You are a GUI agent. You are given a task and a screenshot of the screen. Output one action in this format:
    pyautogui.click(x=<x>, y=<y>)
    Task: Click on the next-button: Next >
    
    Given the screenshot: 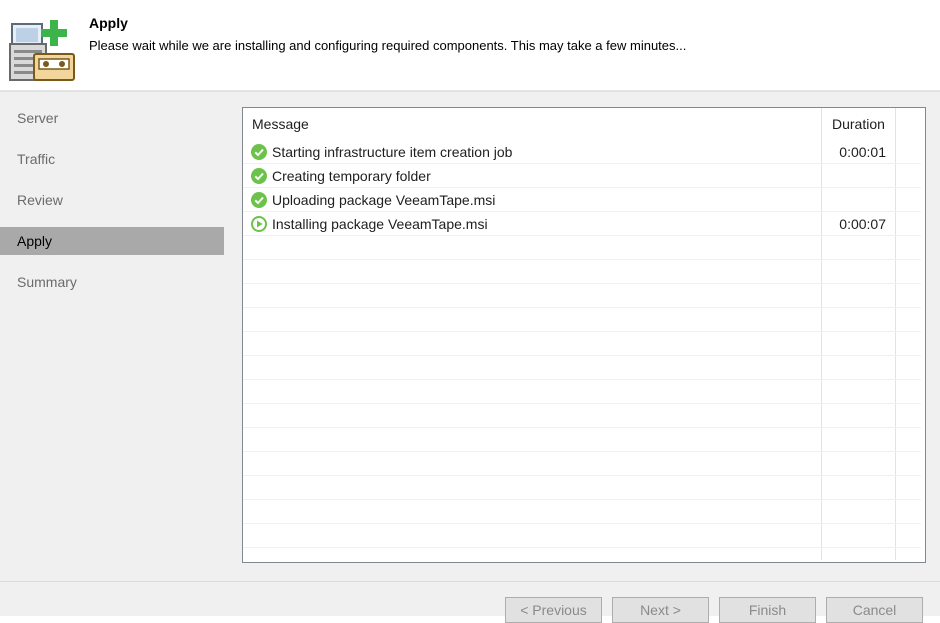 What is the action you would take?
    pyautogui.click(x=660, y=610)
    